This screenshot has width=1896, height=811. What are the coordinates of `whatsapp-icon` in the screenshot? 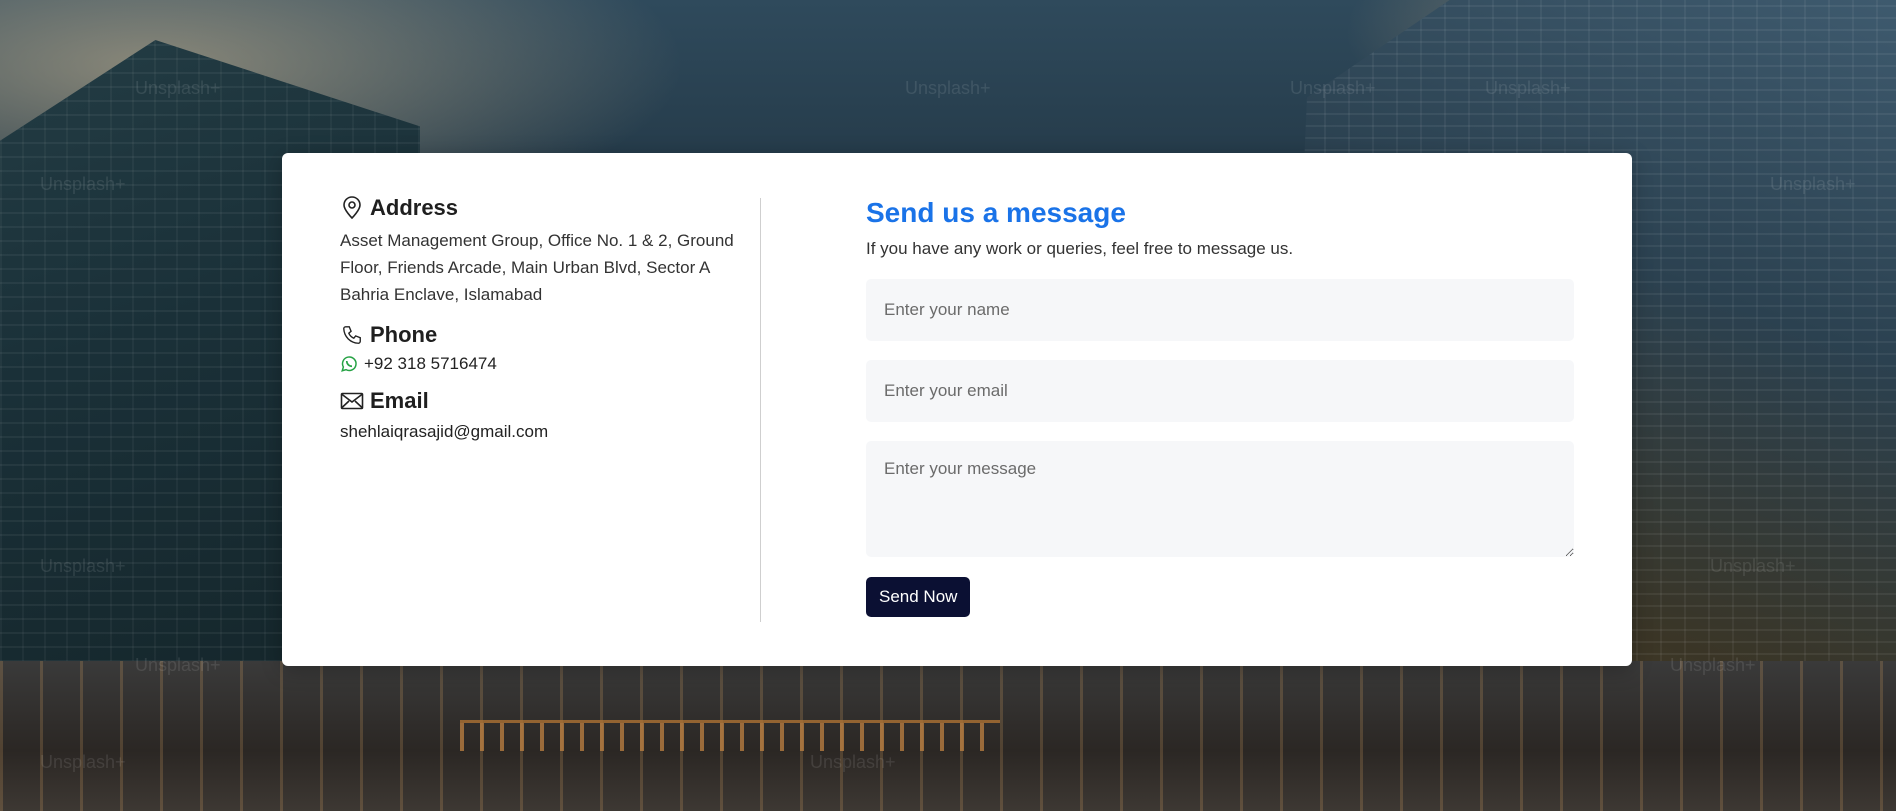 It's located at (349, 364).